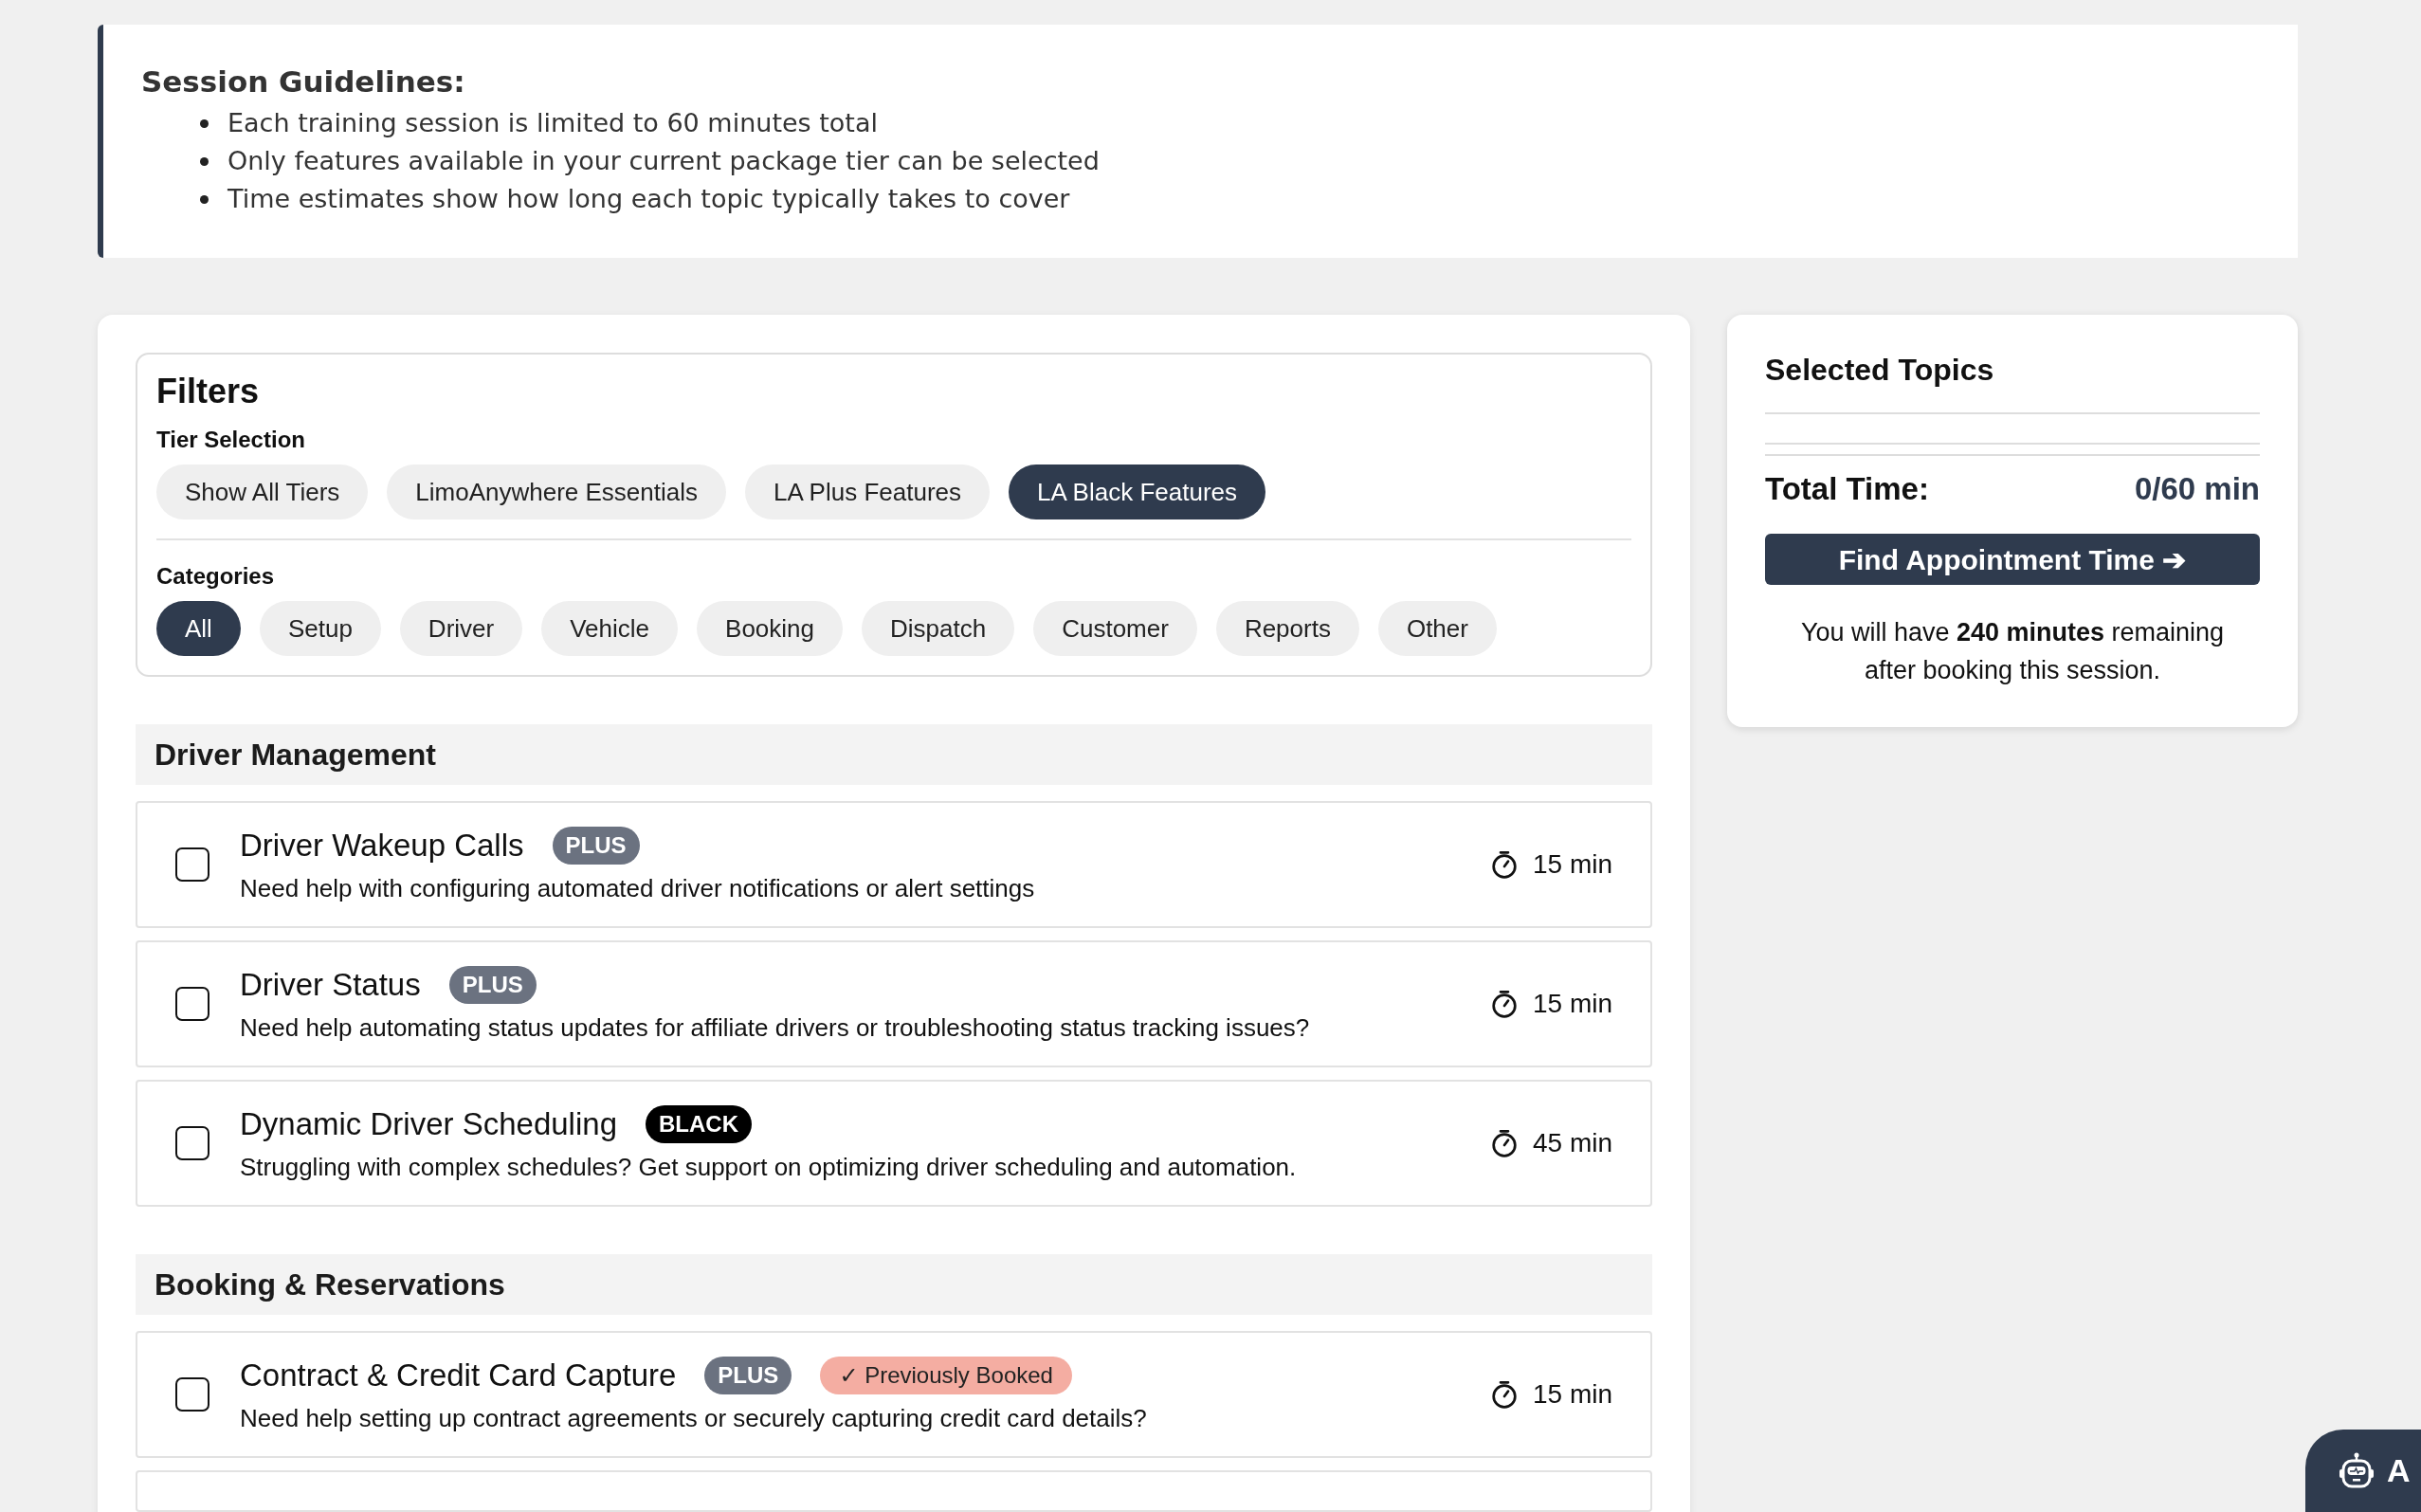  What do you see at coordinates (428, 1124) in the screenshot?
I see `topic-title: Dynamic Driver Scheduling` at bounding box center [428, 1124].